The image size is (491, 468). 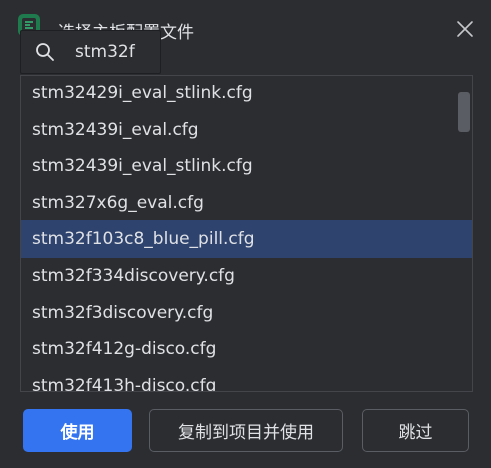 I want to click on search-input: stm32f, so click(x=105, y=52).